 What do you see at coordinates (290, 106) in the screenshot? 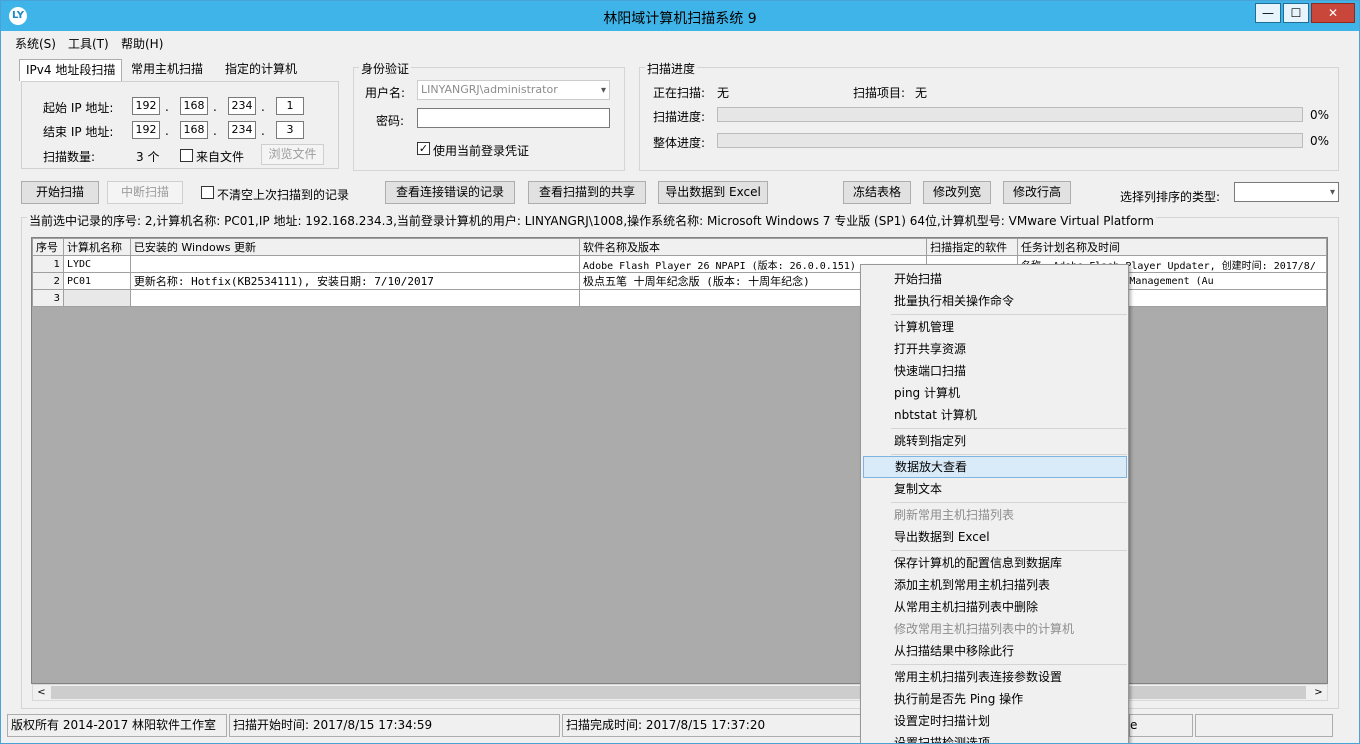
I see `start-ip-octet-4: 1` at bounding box center [290, 106].